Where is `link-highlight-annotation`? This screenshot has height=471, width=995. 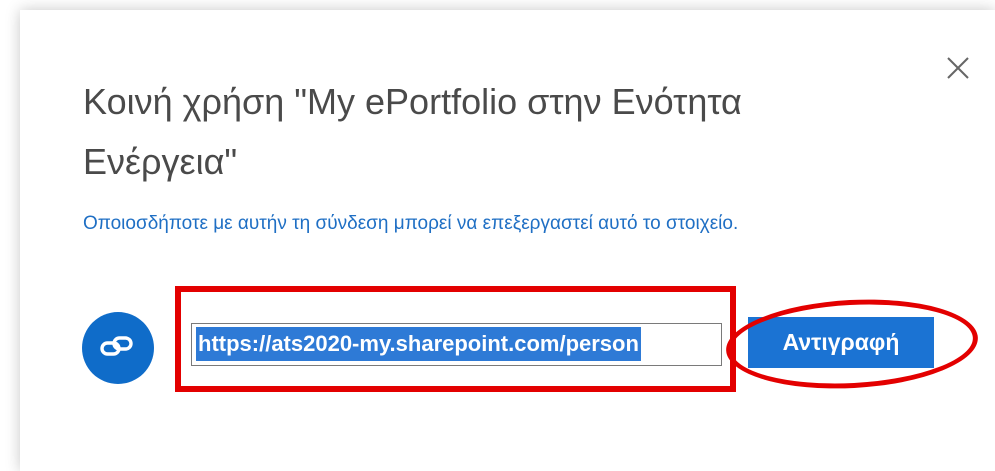
link-highlight-annotation is located at coordinates (455, 339).